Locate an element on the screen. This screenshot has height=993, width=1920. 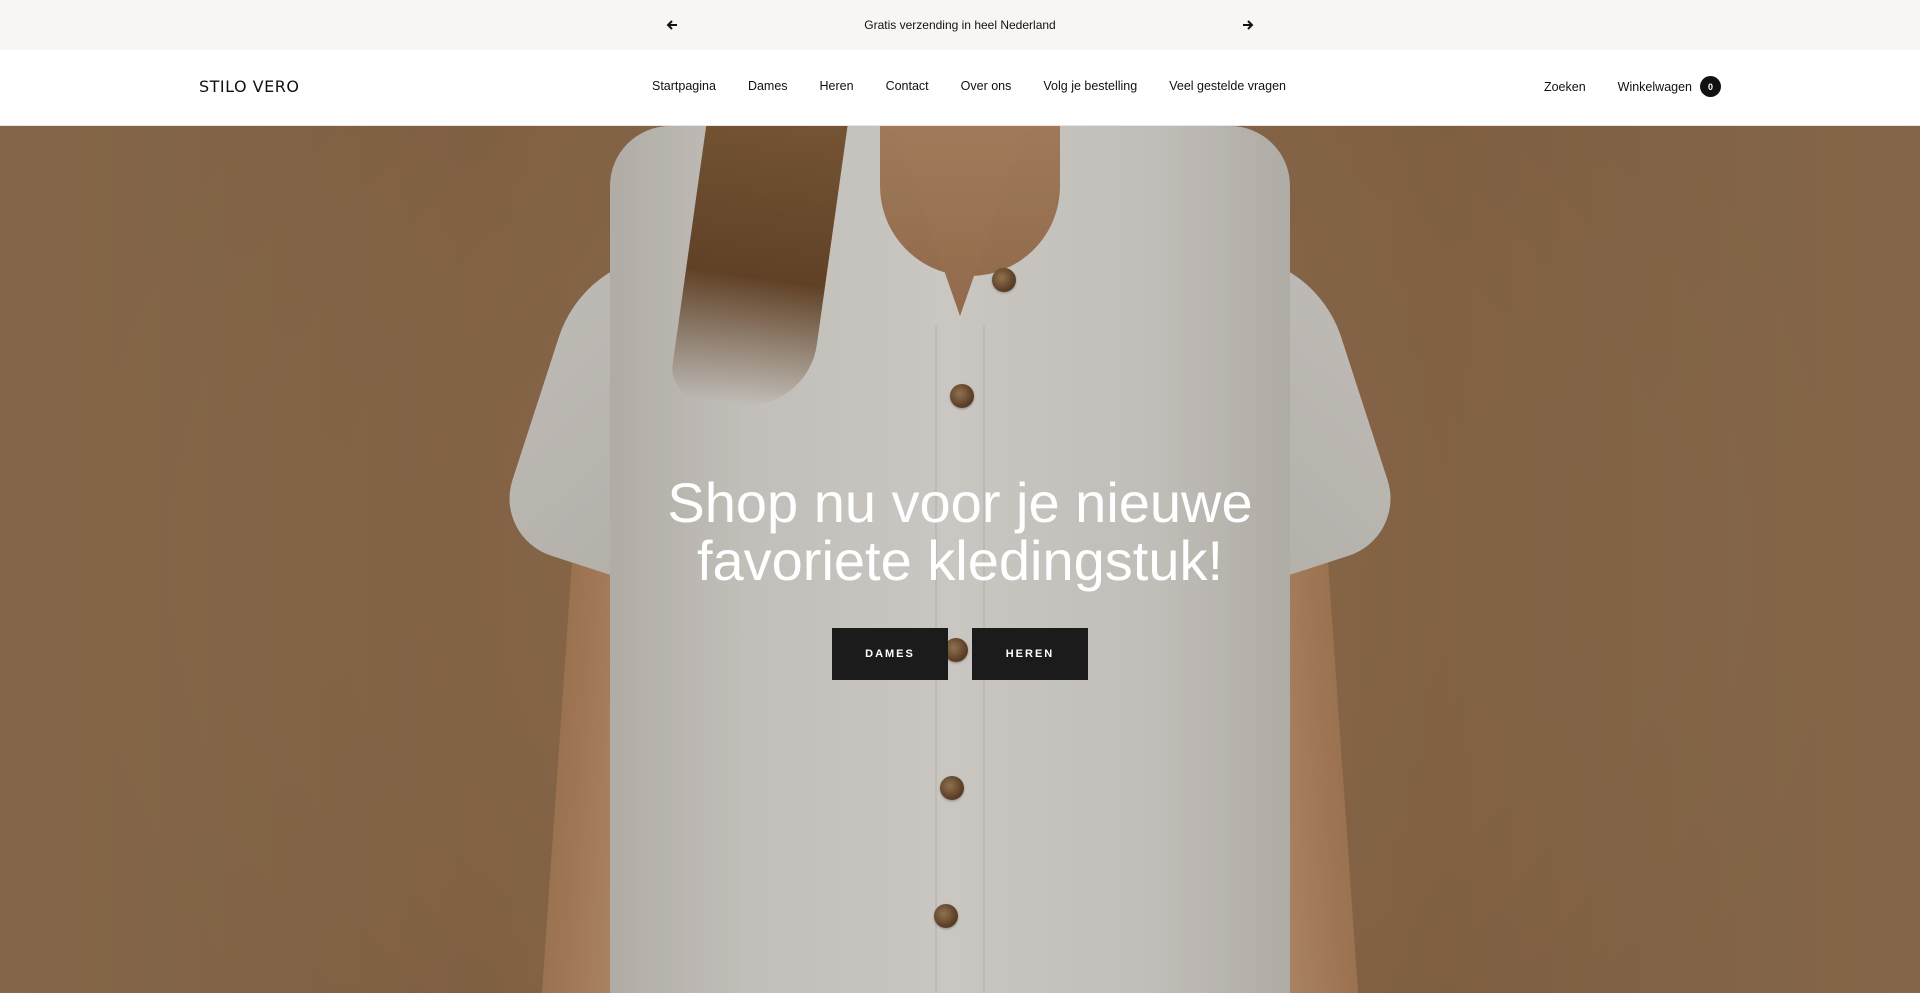
announcement-inner: Gratis verzending in heel Nederland is located at coordinates (960, 25).